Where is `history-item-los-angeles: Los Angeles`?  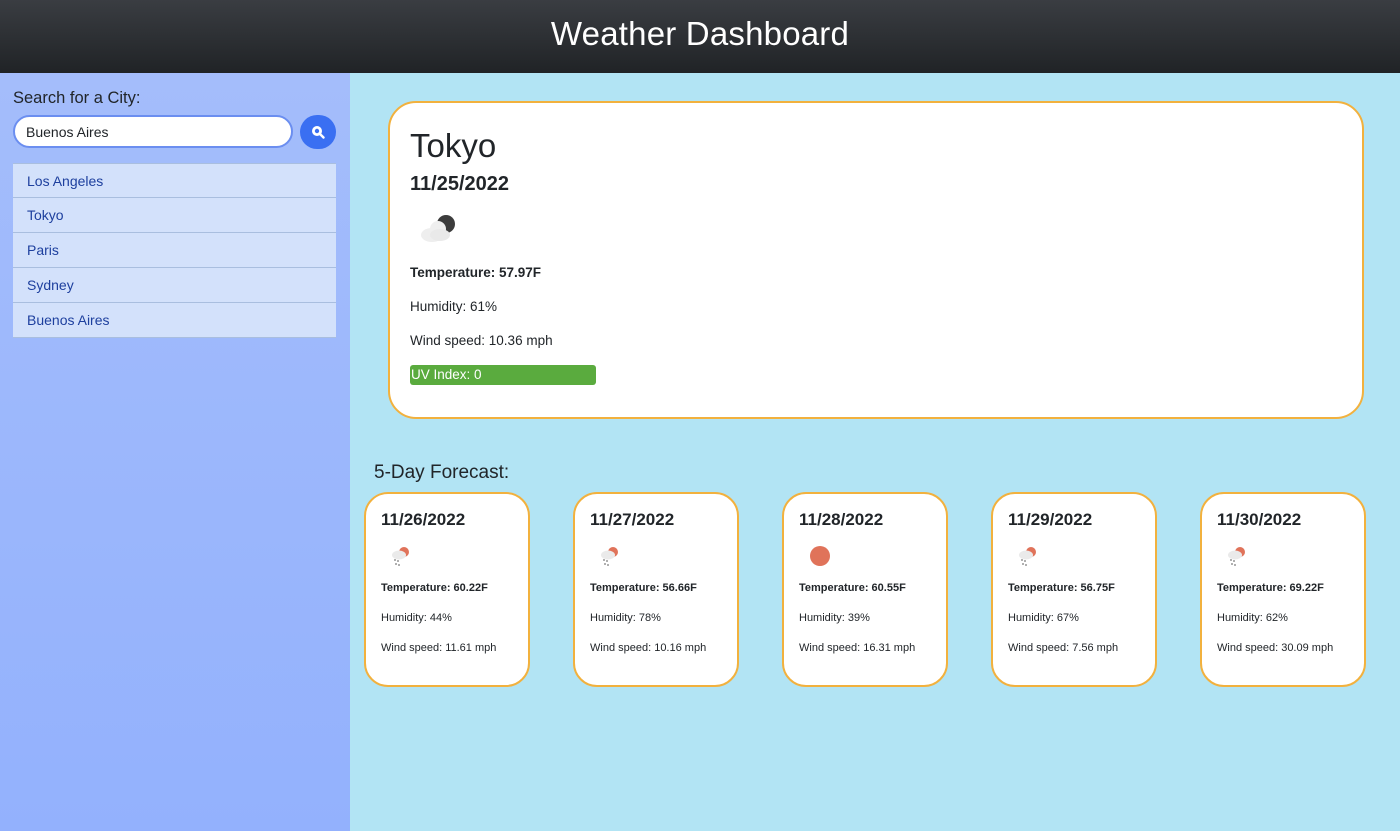
history-item-los-angeles: Los Angeles is located at coordinates (174, 180).